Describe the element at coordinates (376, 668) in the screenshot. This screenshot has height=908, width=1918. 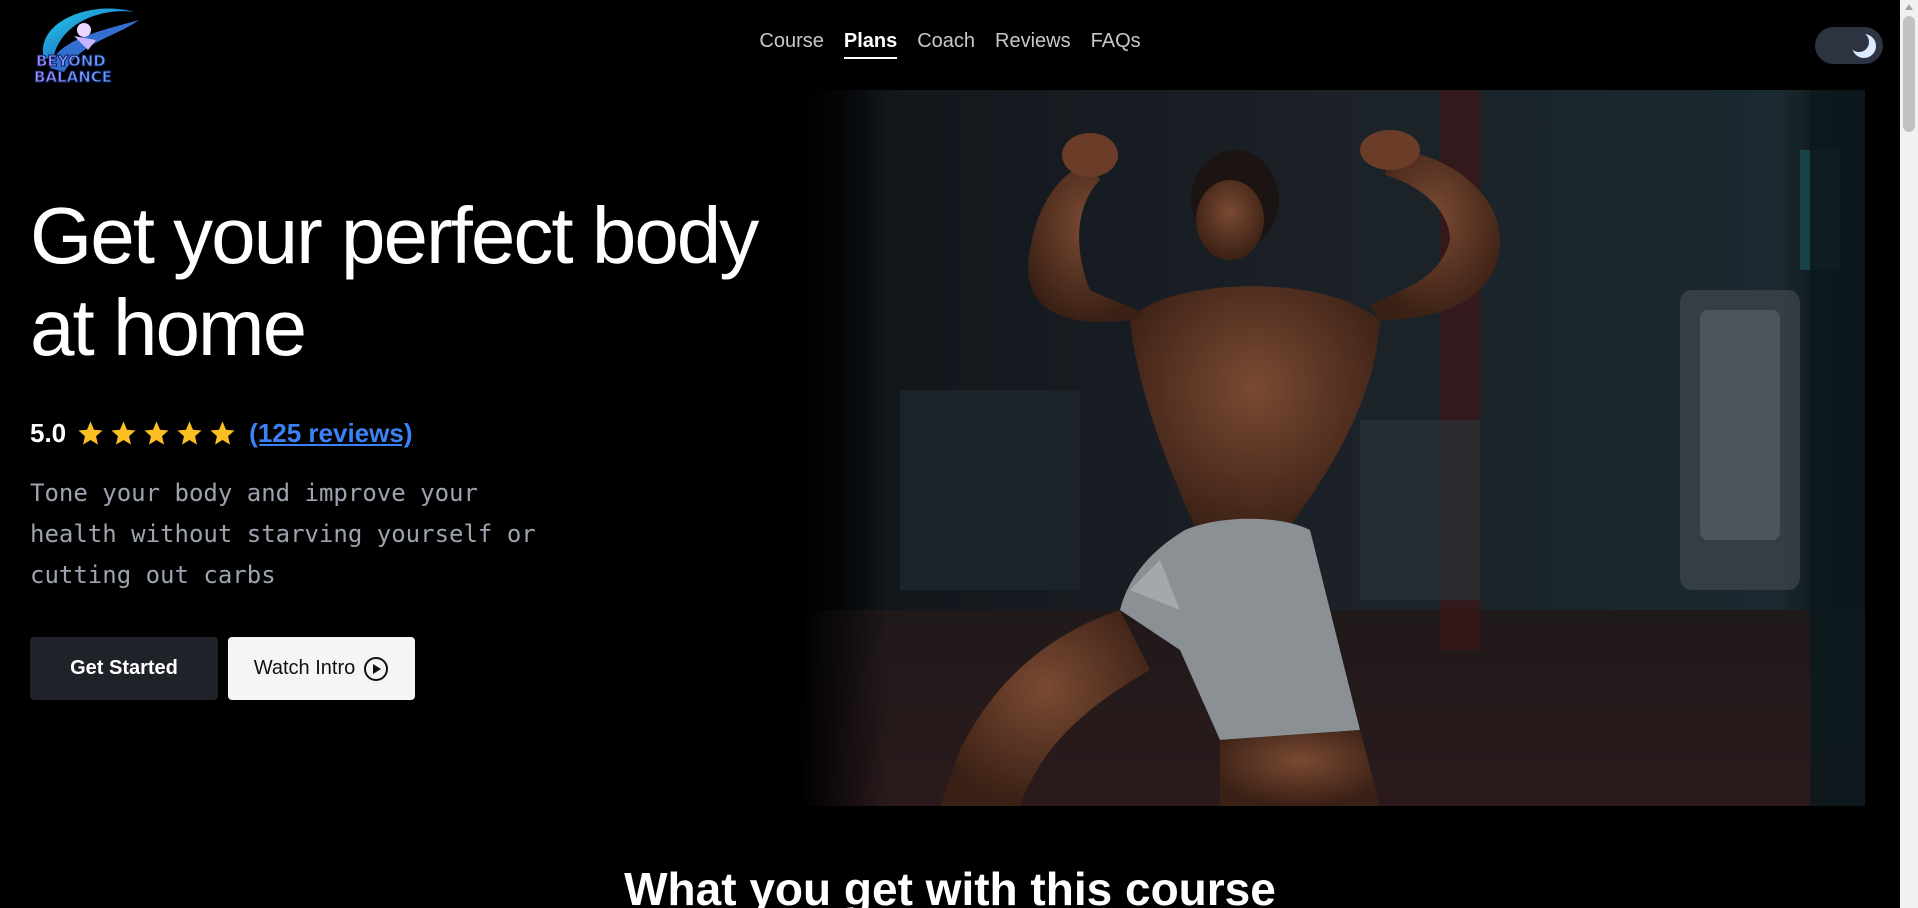
I see `play-circle-icon` at that location.